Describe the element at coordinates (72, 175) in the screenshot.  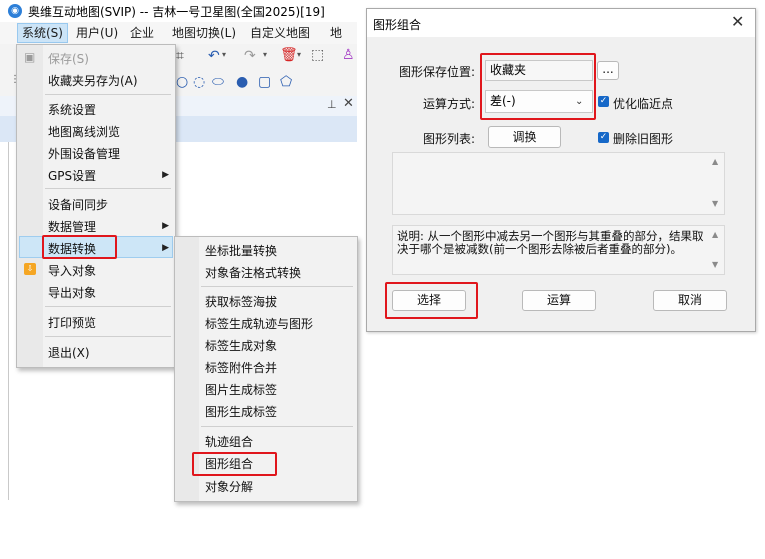
I see `menu-item-gps-settings: GPS设置` at that location.